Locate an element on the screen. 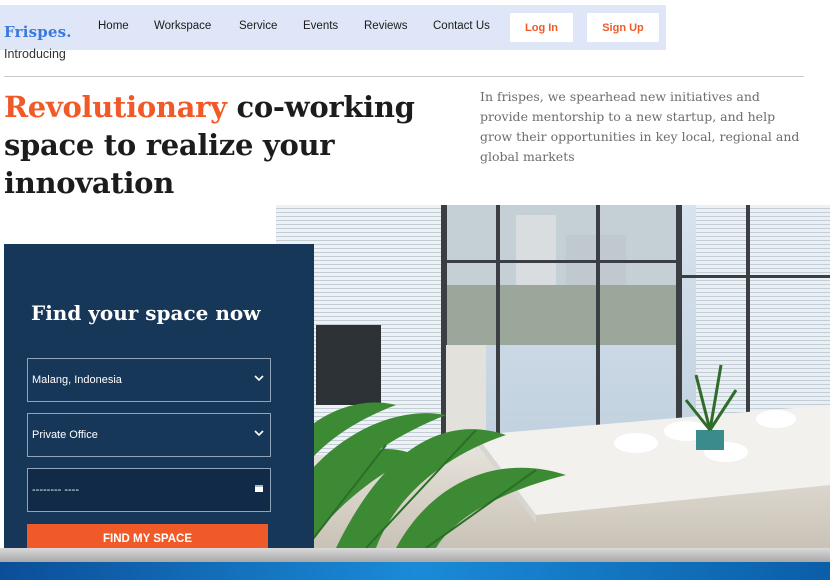 Image resolution: width=830 pixels, height=580 pixels. nav-link-service: Service is located at coordinates (258, 26).